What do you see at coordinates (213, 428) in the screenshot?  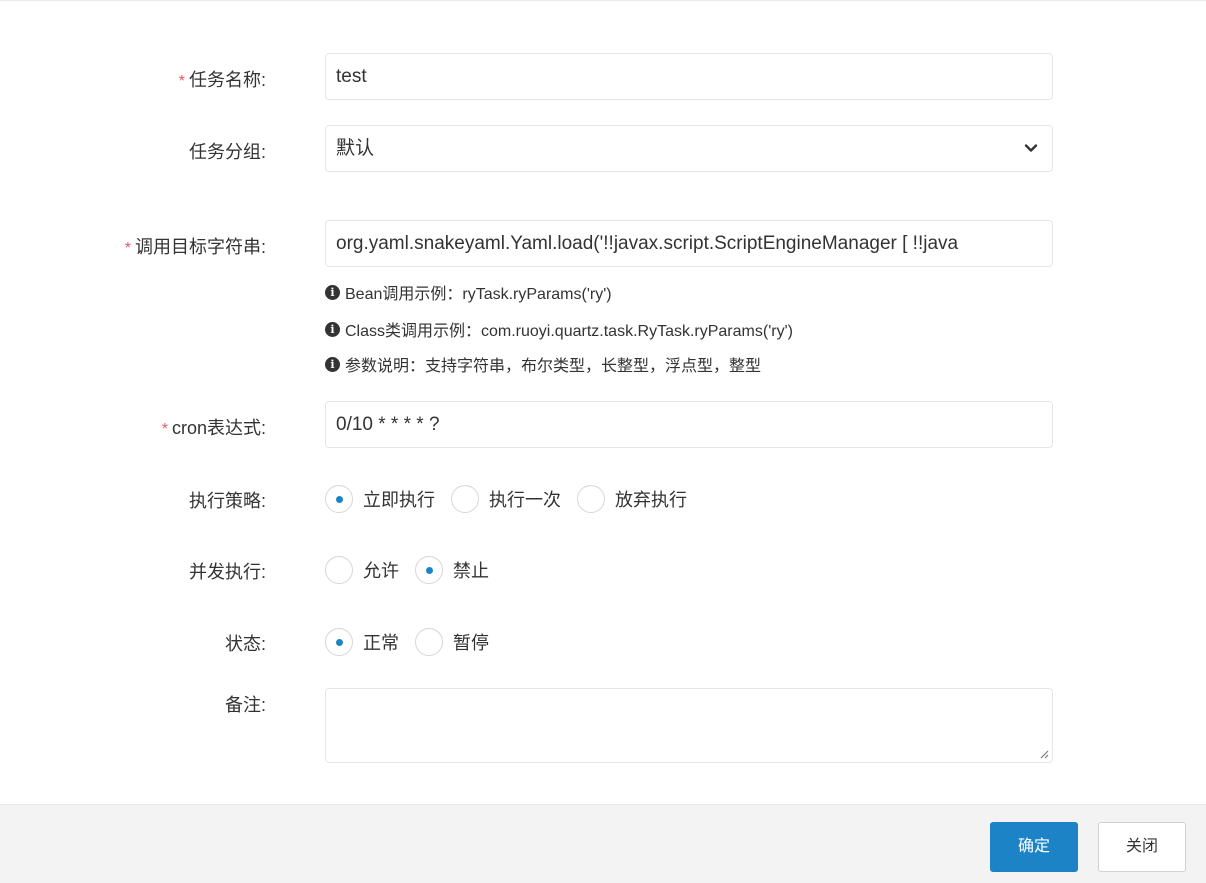 I see `cron-label: * cron表达式:` at bounding box center [213, 428].